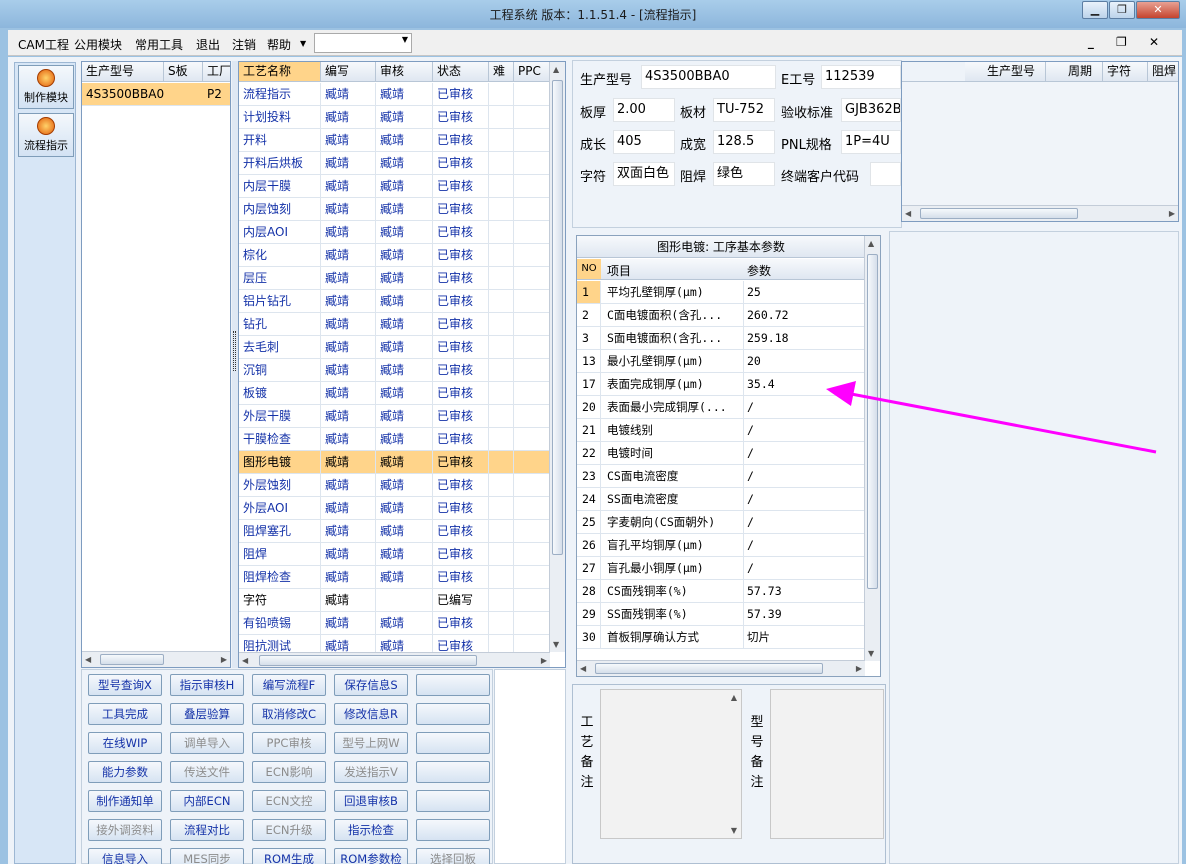 Image resolution: width=1186 pixels, height=864 pixels. Describe the element at coordinates (841, 393) in the screenshot. I see `arrow-head-icon` at that location.